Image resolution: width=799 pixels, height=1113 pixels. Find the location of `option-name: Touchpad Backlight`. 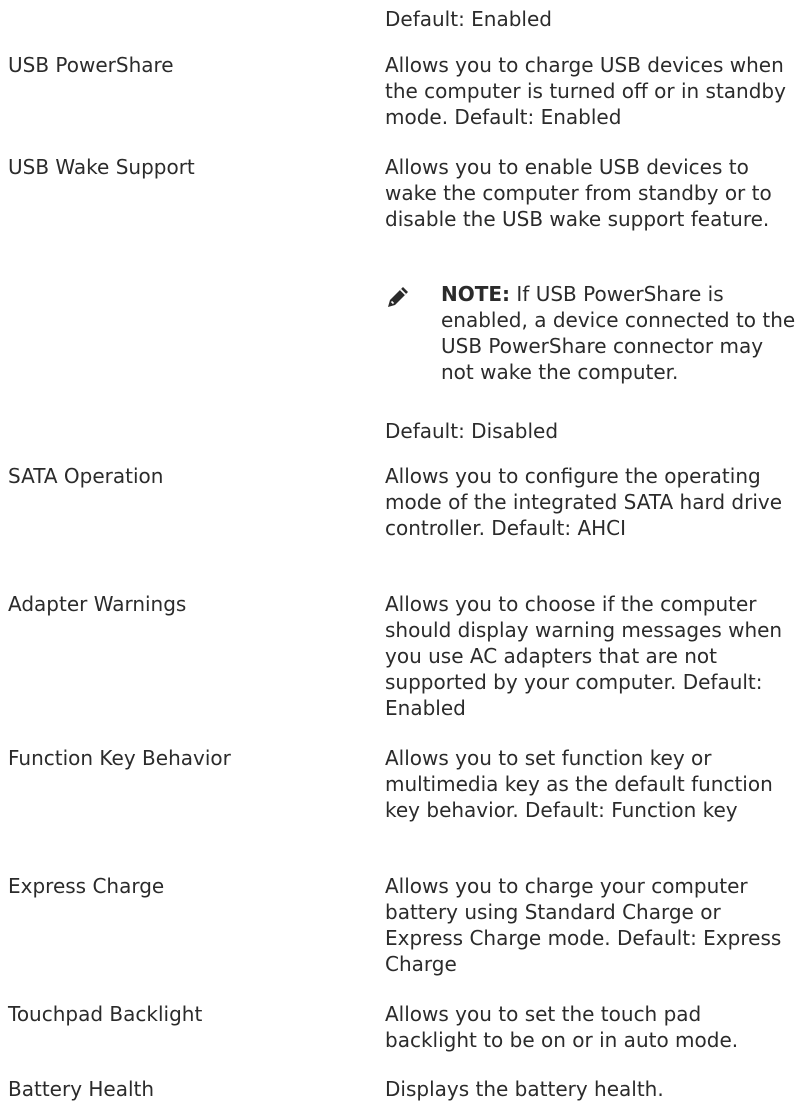

option-name: Touchpad Backlight is located at coordinates (105, 1014).